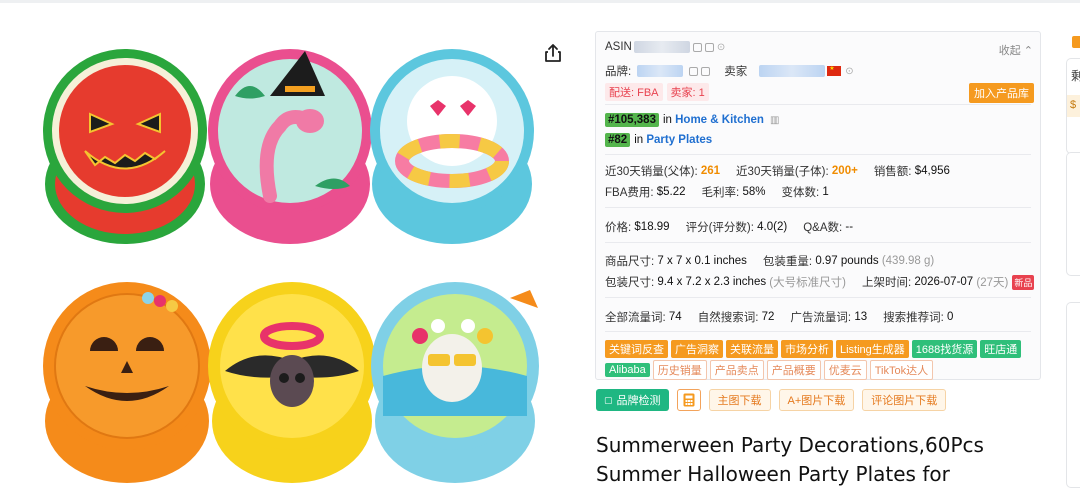 The width and height of the screenshot is (1080, 489). Describe the element at coordinates (860, 317) in the screenshot. I see `kw-ad-value: 13` at that location.